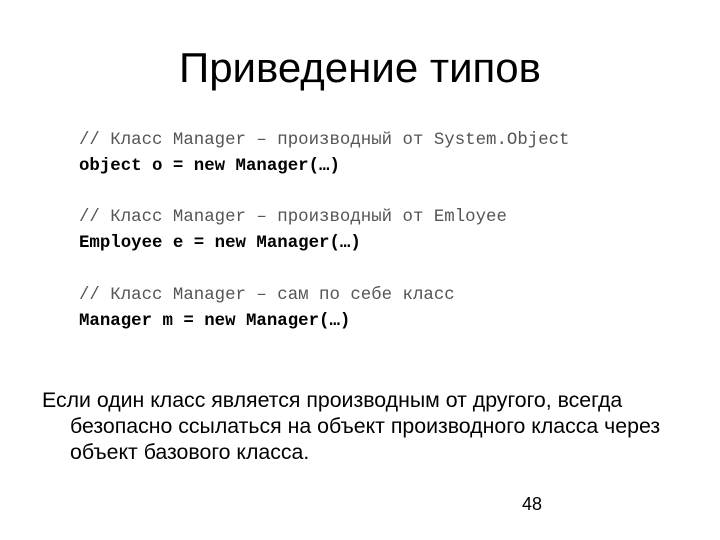  Describe the element at coordinates (267, 295) in the screenshot. I see `code-comment-line: // Класс Manager – сам по себе класс` at that location.